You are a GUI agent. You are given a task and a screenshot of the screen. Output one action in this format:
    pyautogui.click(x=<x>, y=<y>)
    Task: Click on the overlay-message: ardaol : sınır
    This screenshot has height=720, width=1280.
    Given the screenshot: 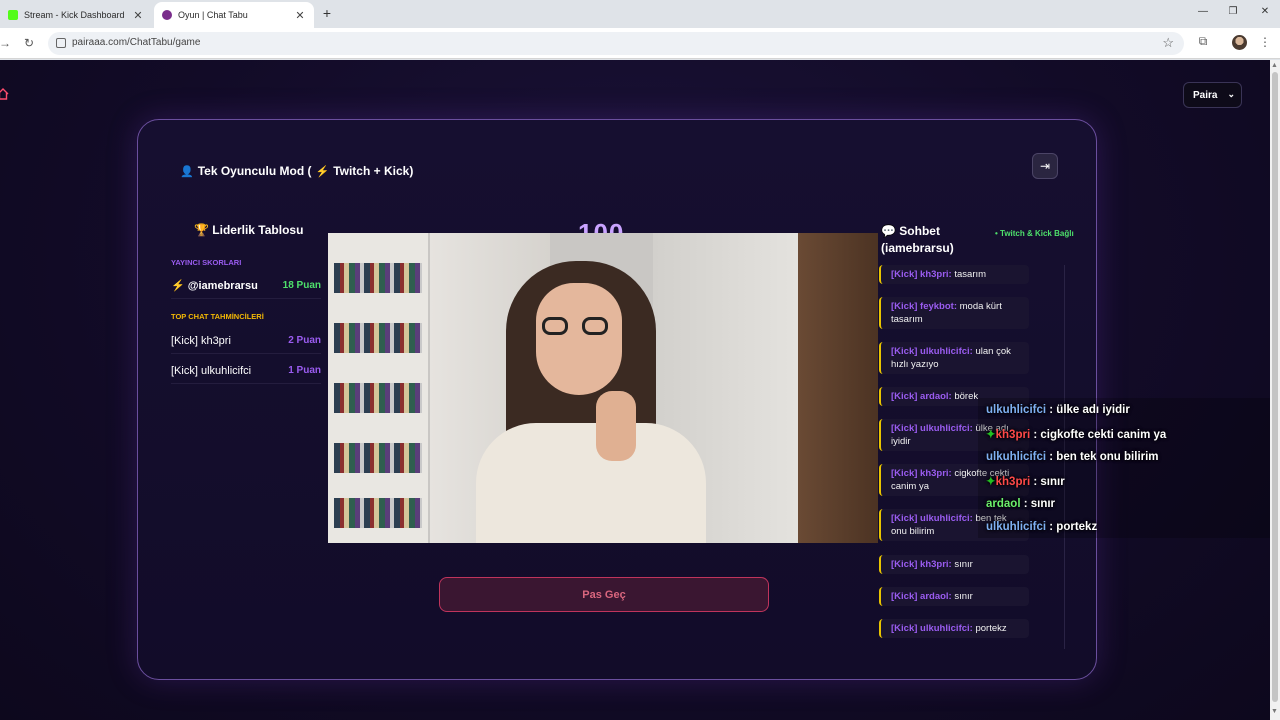 What is the action you would take?
    pyautogui.click(x=1020, y=504)
    